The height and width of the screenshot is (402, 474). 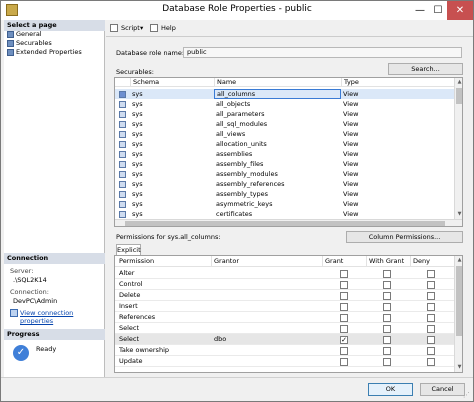 What do you see at coordinates (284, 164) in the screenshot?
I see `table-row: sys assembly_files View` at bounding box center [284, 164].